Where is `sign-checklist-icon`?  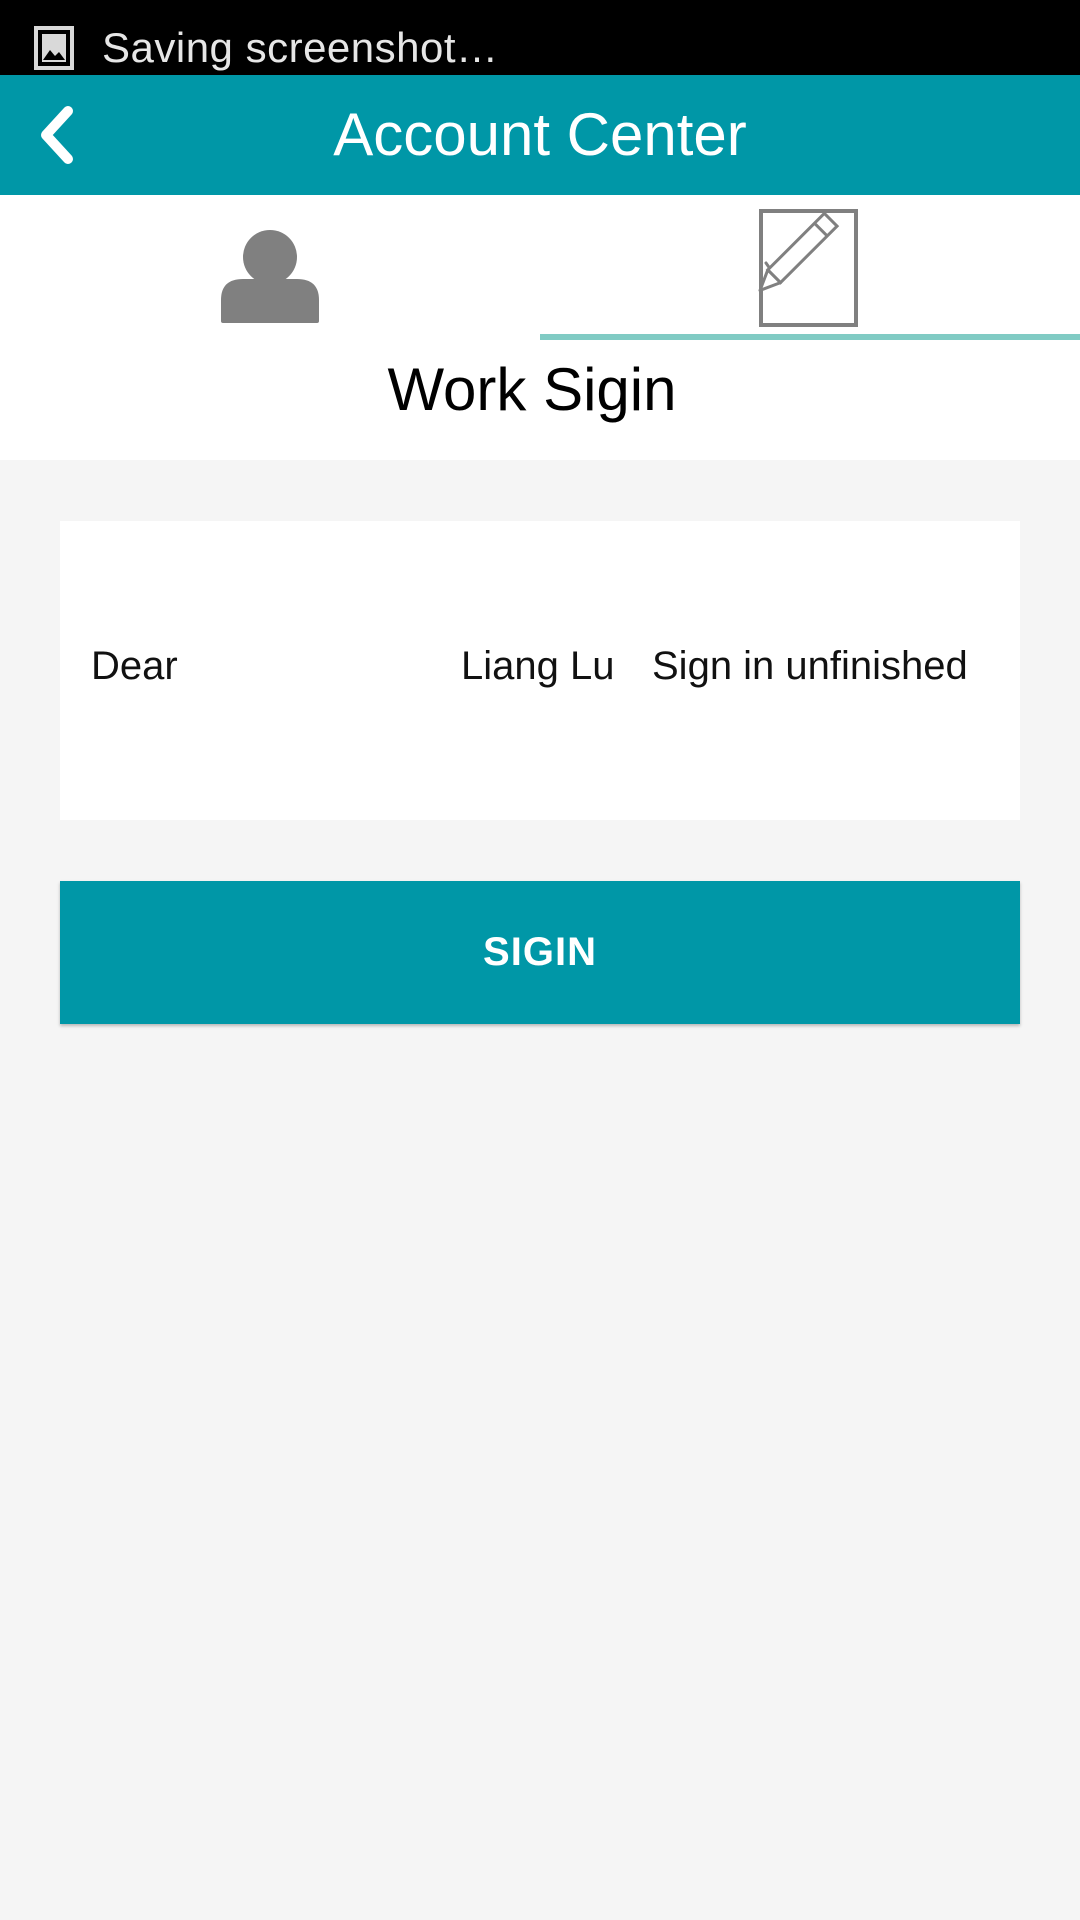 sign-checklist-icon is located at coordinates (808, 268).